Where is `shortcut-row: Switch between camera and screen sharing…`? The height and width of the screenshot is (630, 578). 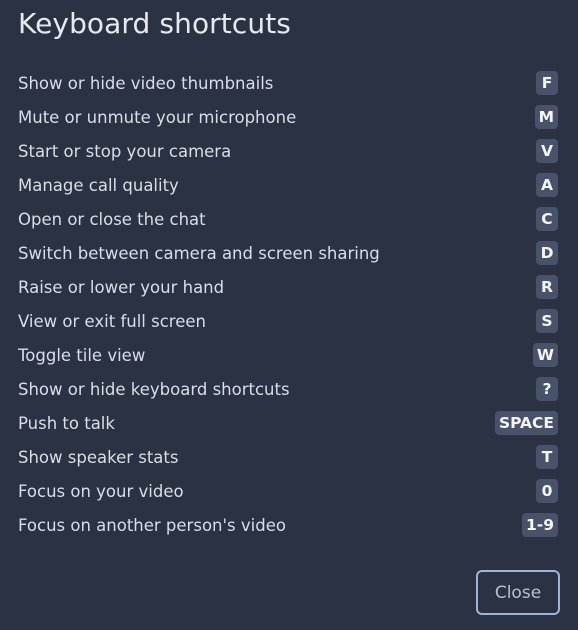
shortcut-row: Switch between camera and screen sharing… is located at coordinates (288, 253).